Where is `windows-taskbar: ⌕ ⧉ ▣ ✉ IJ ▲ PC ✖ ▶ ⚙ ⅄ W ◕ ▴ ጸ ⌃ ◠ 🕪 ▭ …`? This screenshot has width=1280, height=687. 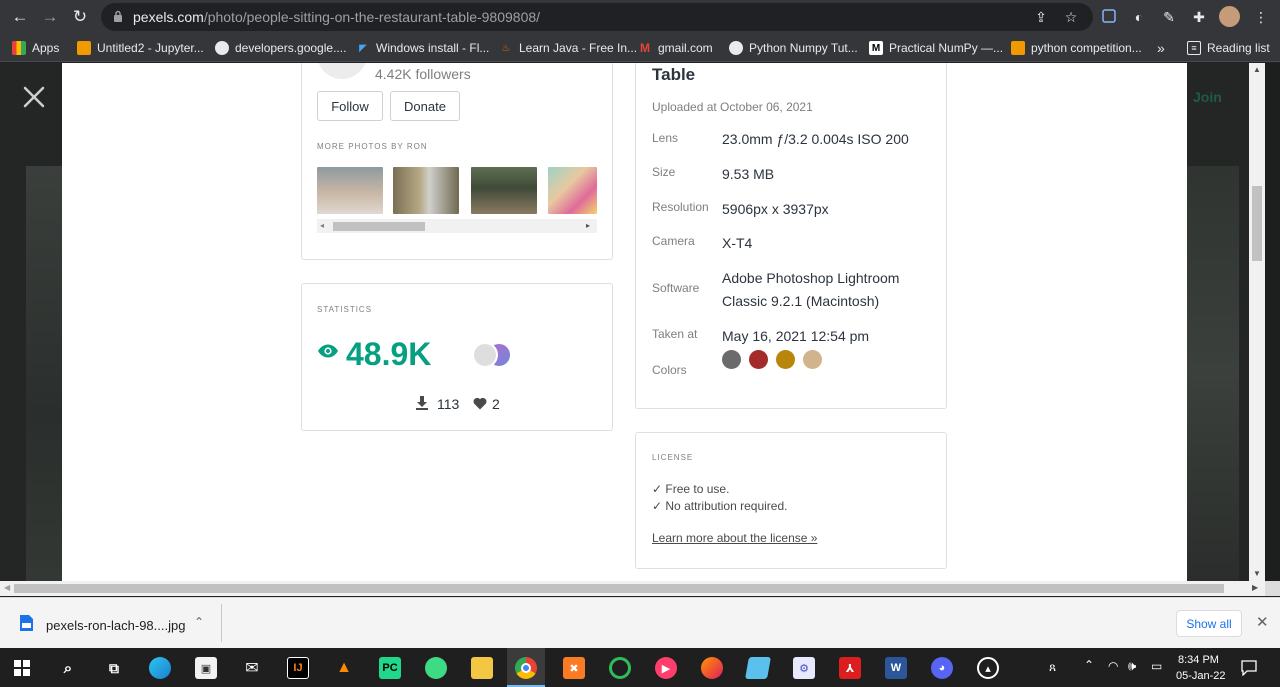
windows-taskbar: ⌕ ⧉ ▣ ✉ IJ ▲ PC ✖ ▶ ⚙ ⅄ W ◕ ▴ ጸ ⌃ ◠ 🕪 ▭ … is located at coordinates (640, 667).